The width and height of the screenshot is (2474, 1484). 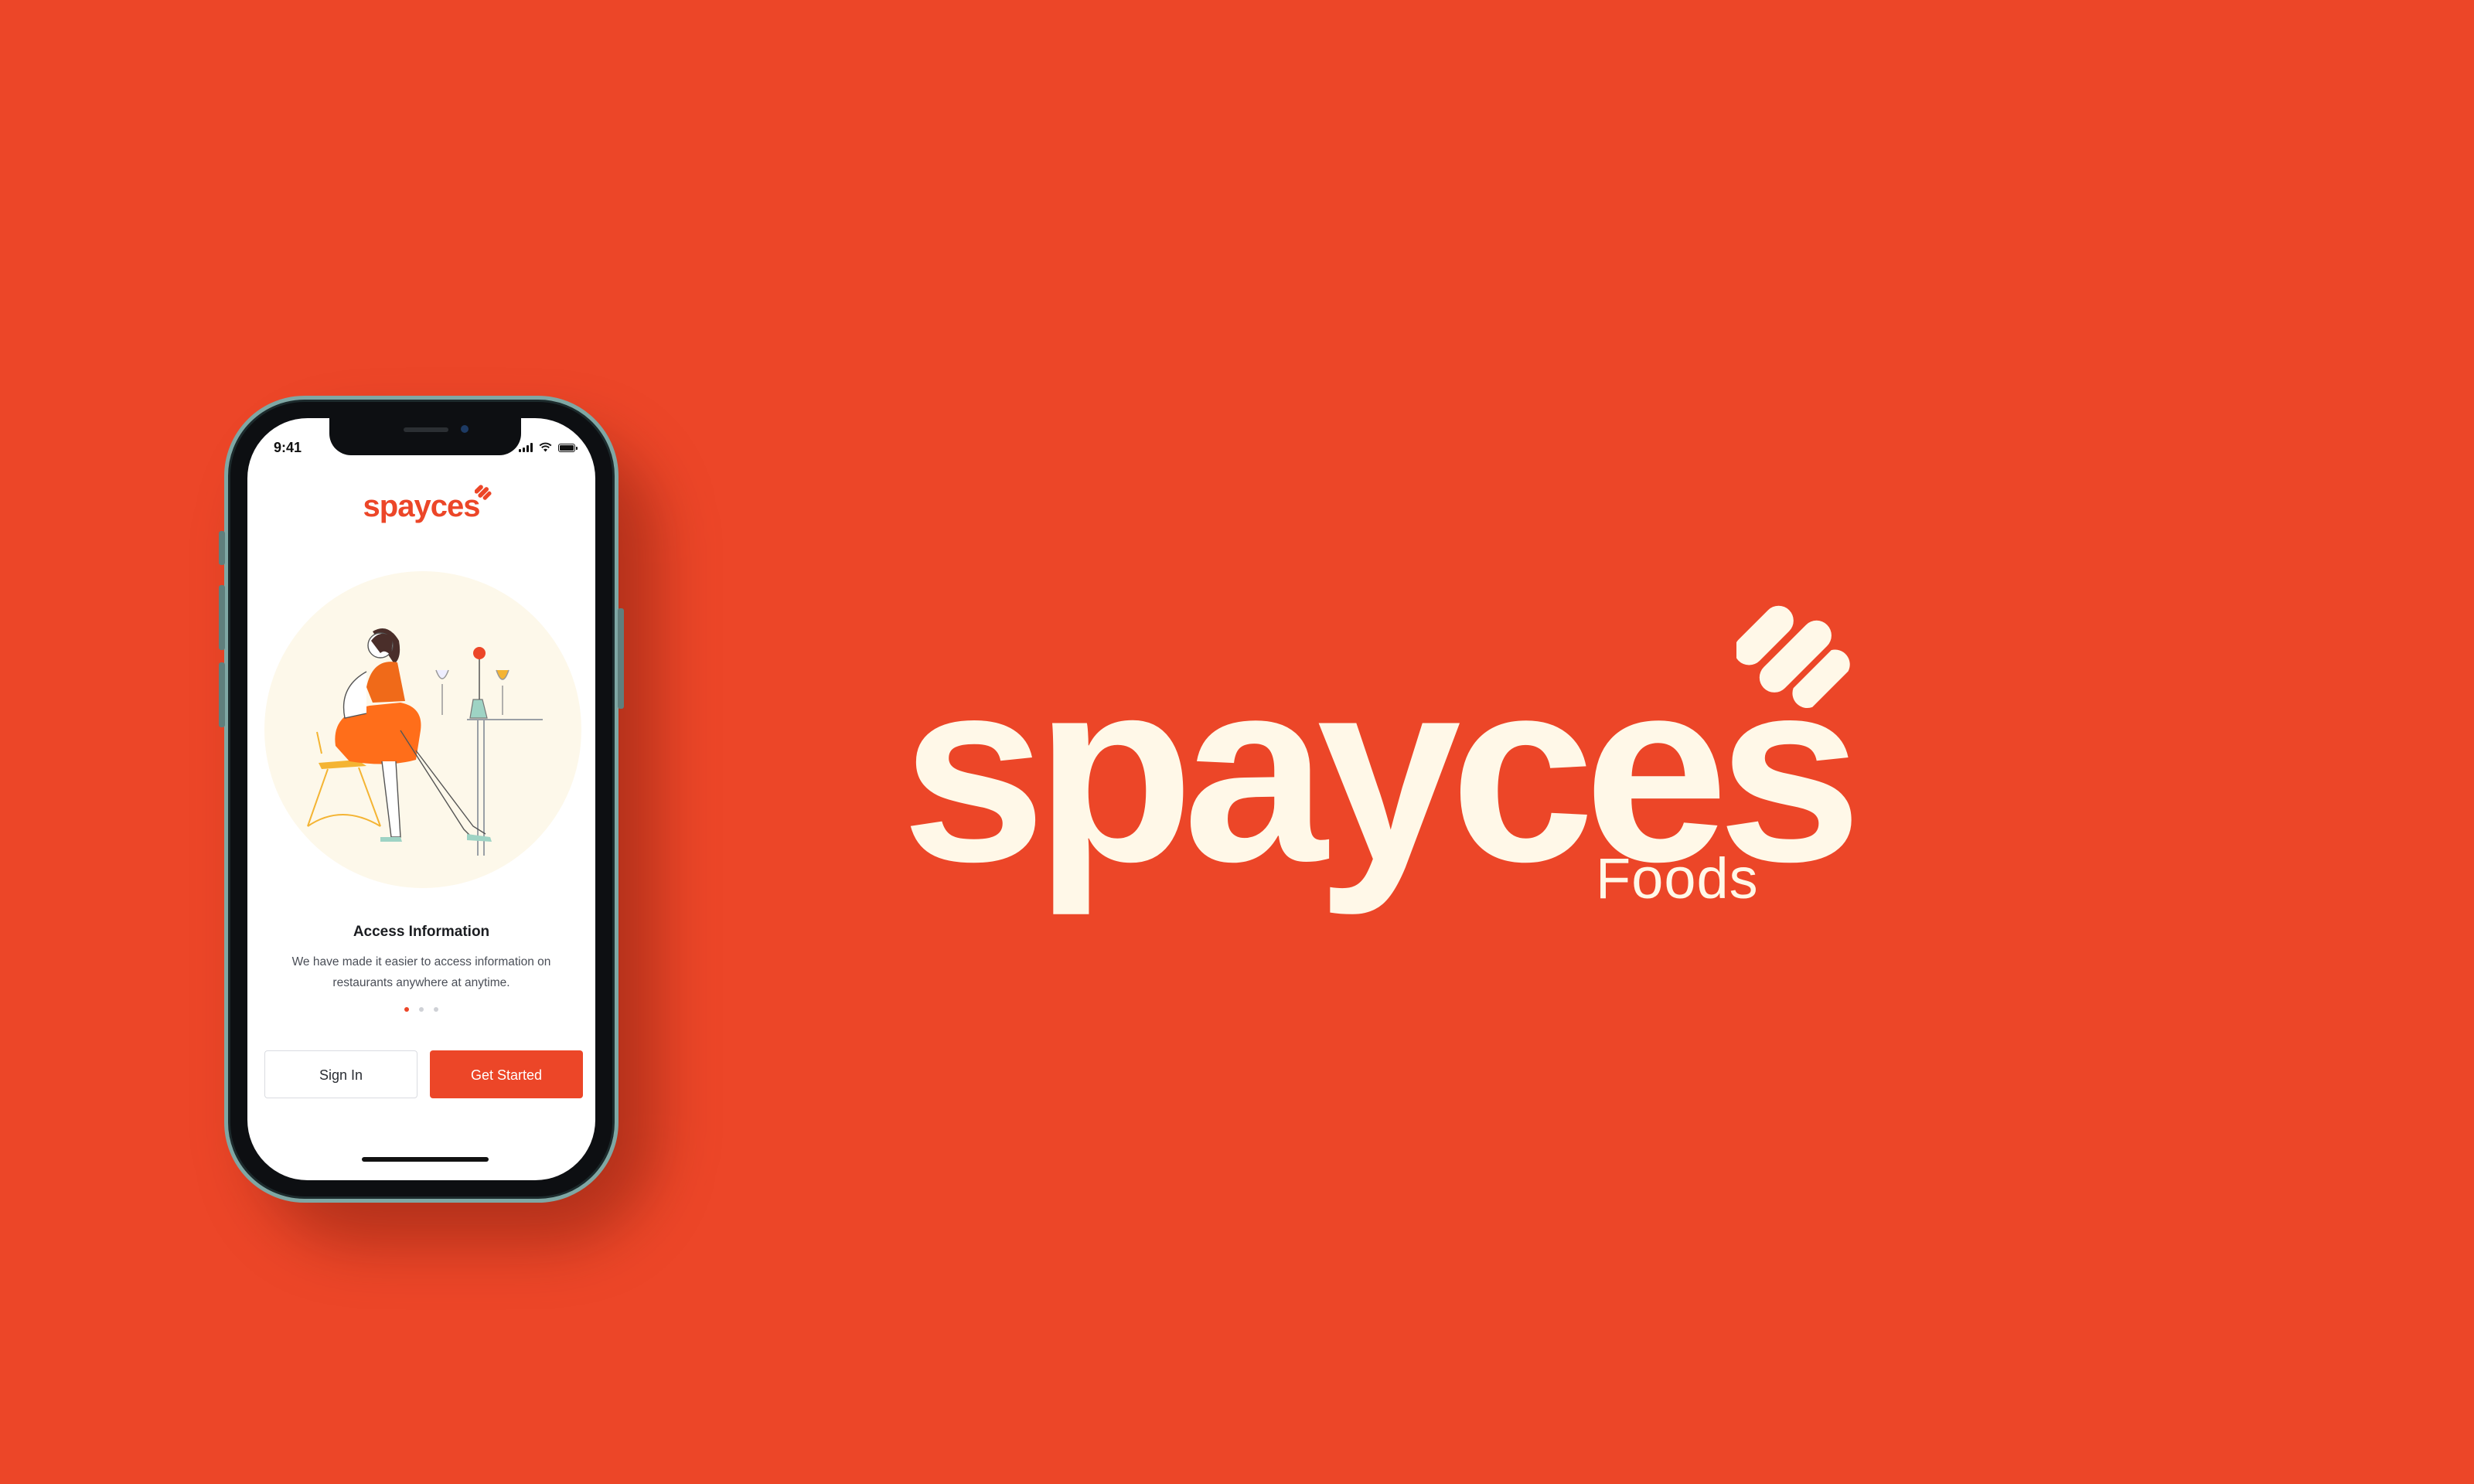 I want to click on sign-in-button: Sign In, so click(x=340, y=1074).